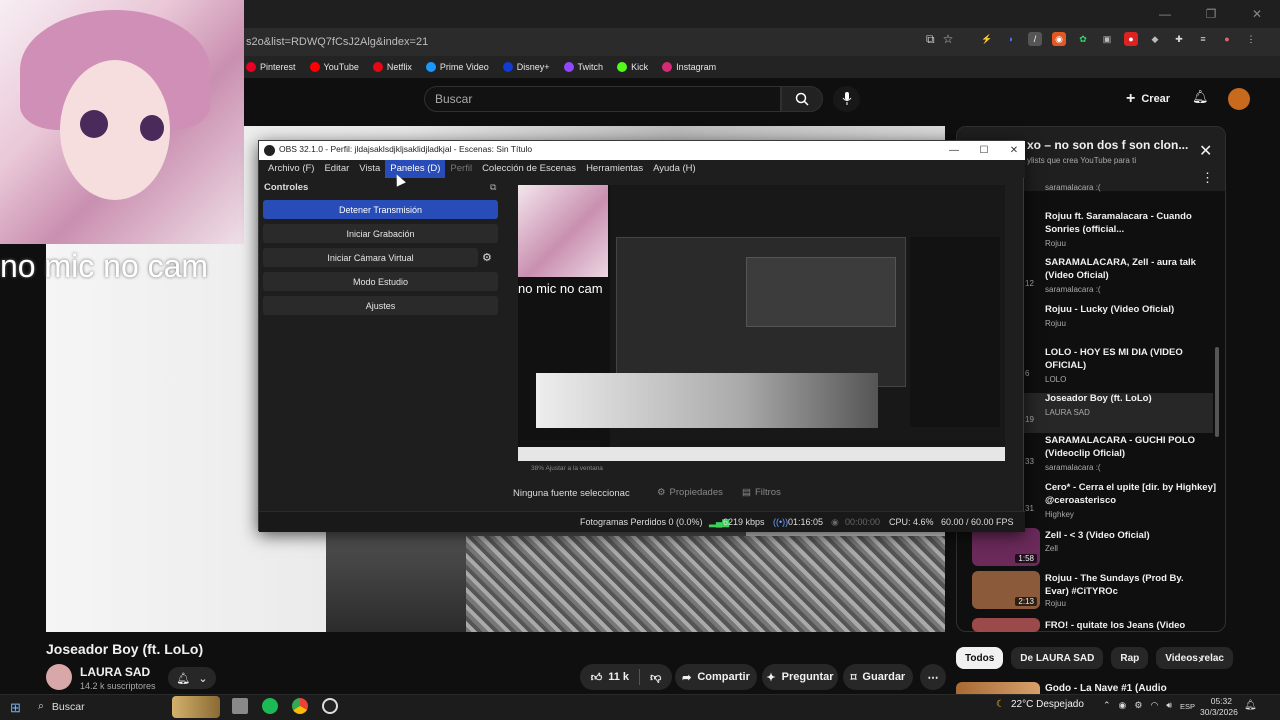 This screenshot has width=1280, height=720. Describe the element at coordinates (1135, 186) in the screenshot. I see `playlist-item: saramalacara :(` at that location.